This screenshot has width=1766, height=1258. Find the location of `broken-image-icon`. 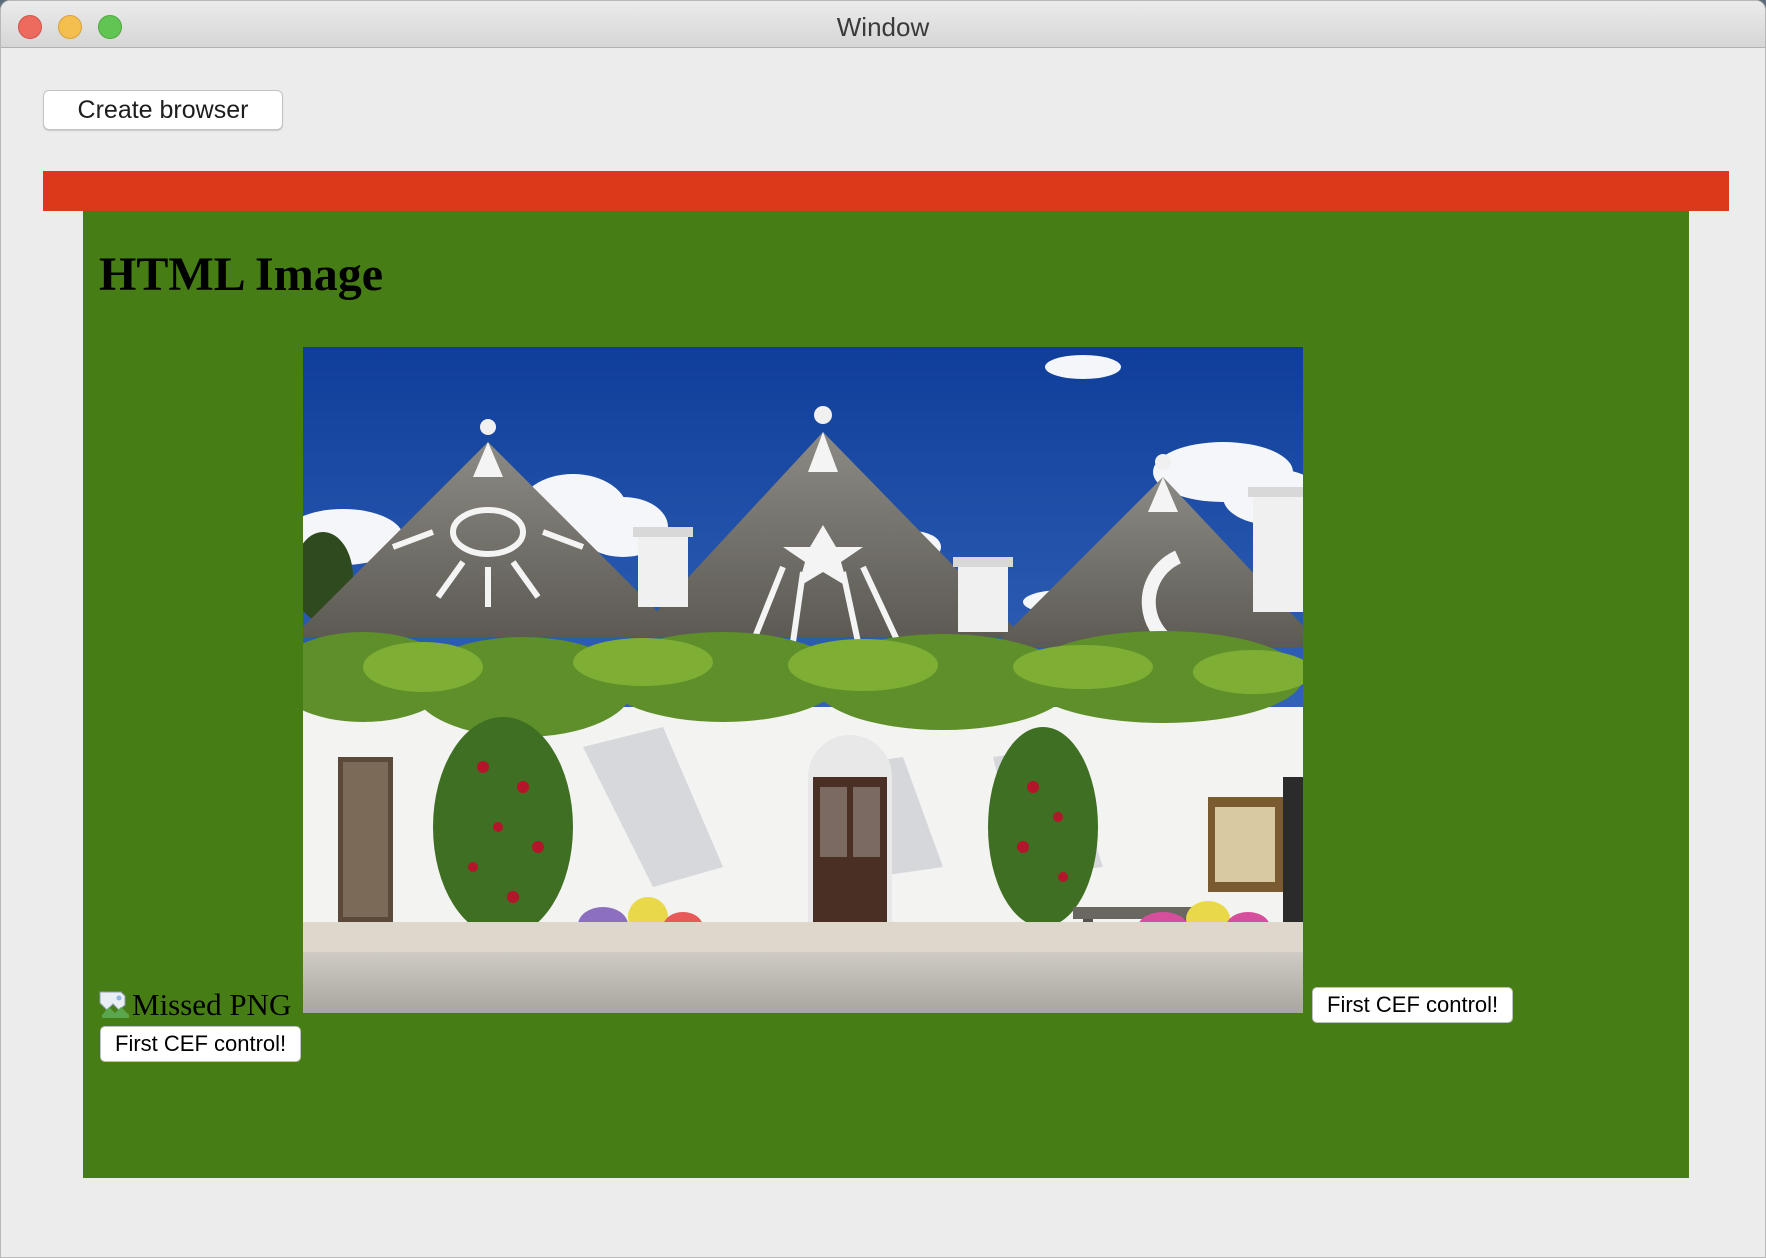

broken-image-icon is located at coordinates (114, 1004).